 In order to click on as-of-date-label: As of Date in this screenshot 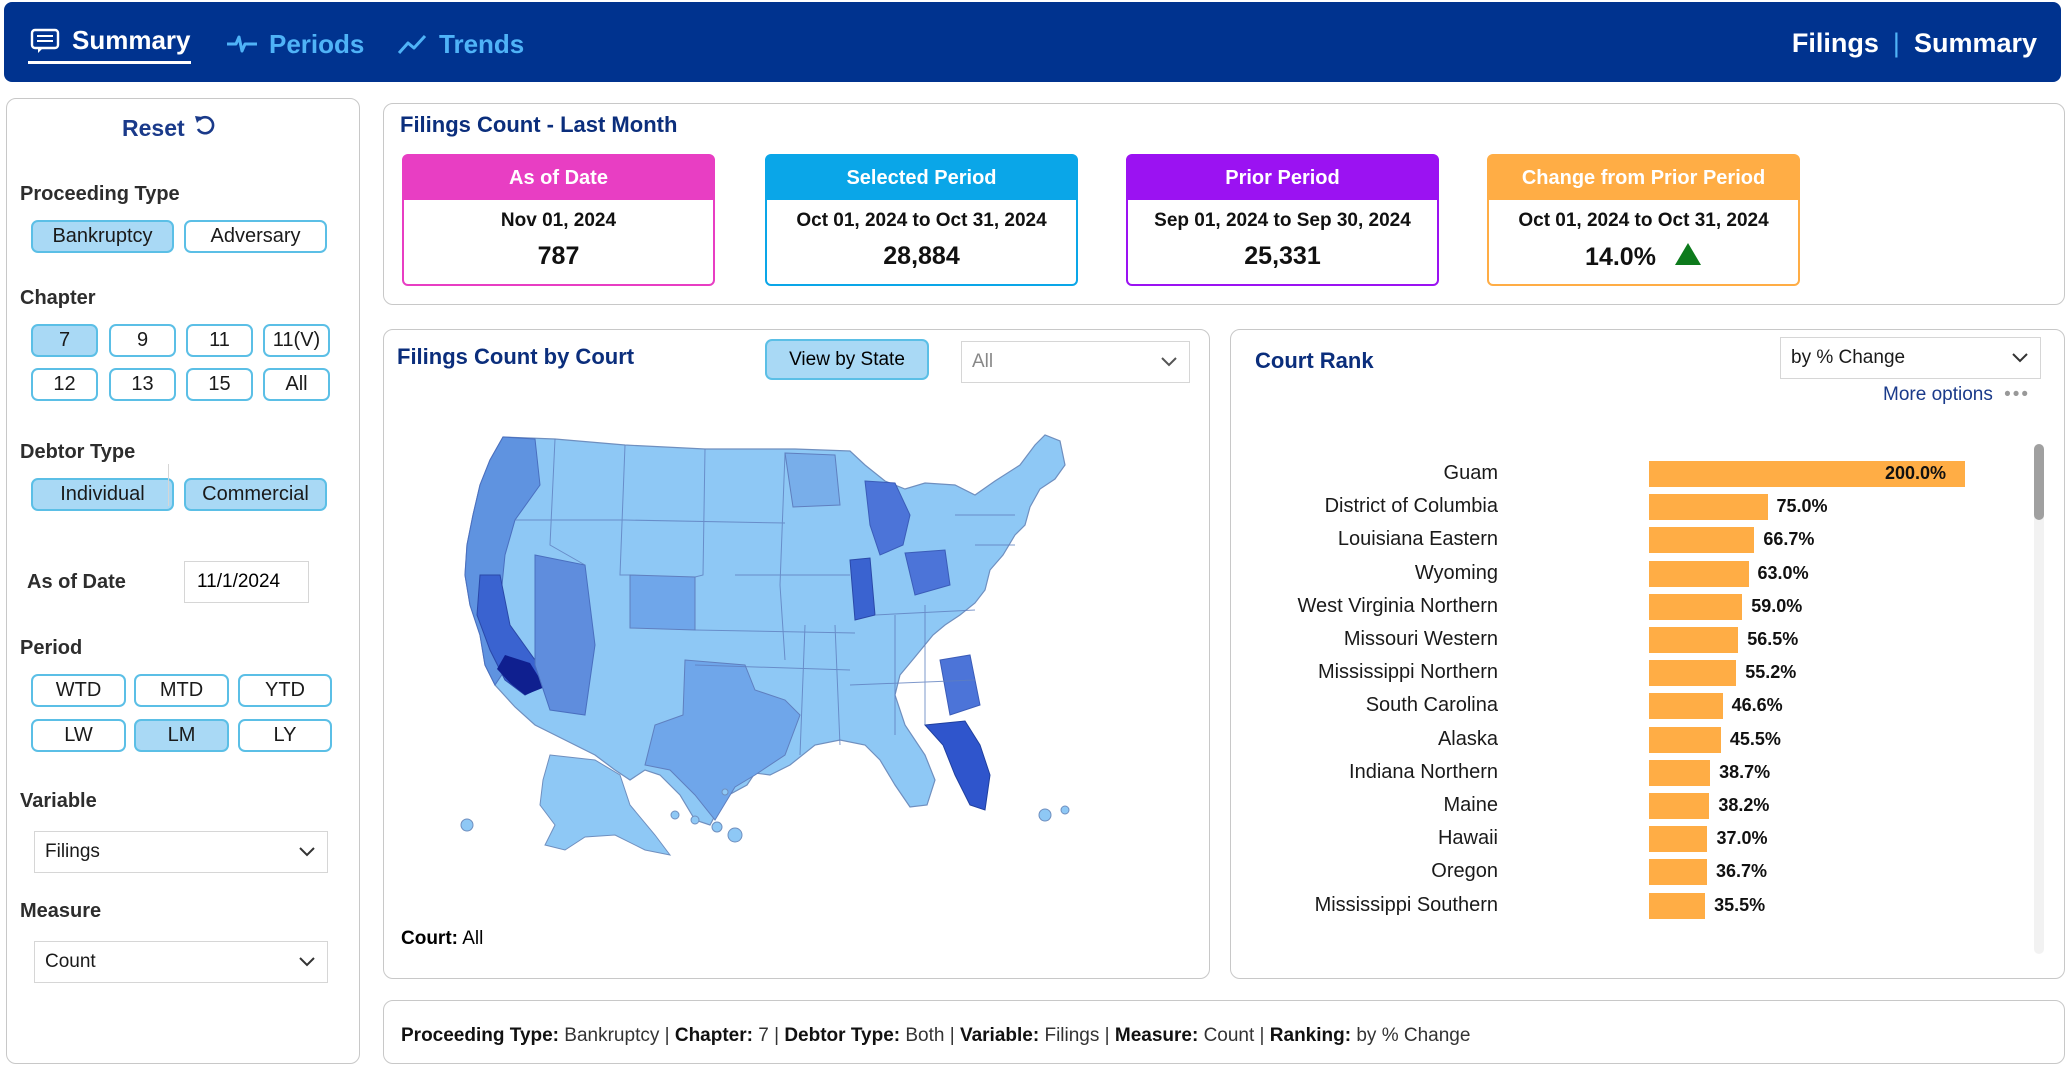, I will do `click(76, 582)`.